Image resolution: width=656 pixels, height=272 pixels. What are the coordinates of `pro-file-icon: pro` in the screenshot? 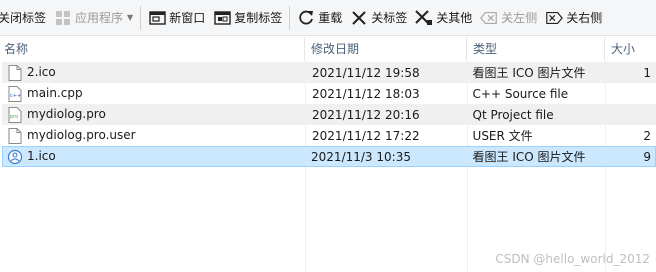 It's located at (15, 114).